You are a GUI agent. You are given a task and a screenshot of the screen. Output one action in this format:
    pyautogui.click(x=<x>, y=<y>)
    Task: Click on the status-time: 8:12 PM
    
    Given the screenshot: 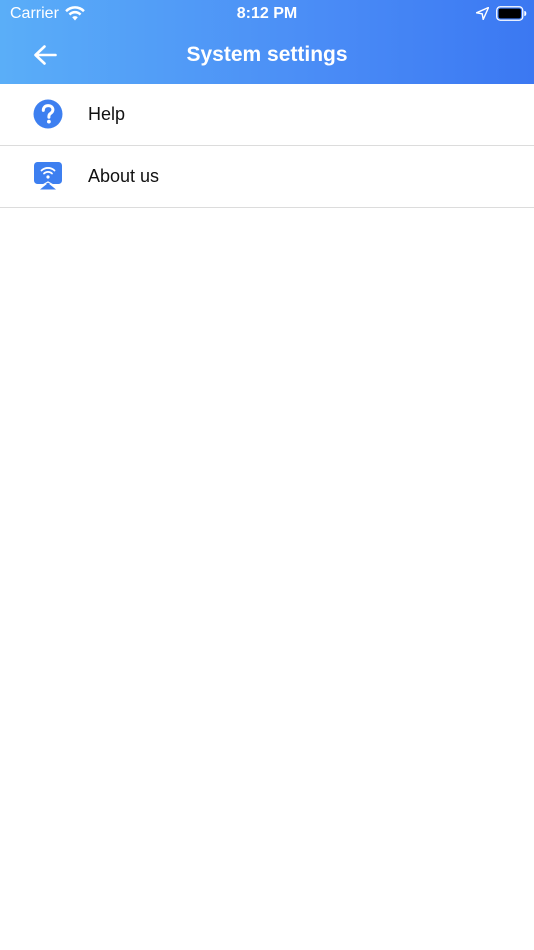 What is the action you would take?
    pyautogui.click(x=267, y=13)
    